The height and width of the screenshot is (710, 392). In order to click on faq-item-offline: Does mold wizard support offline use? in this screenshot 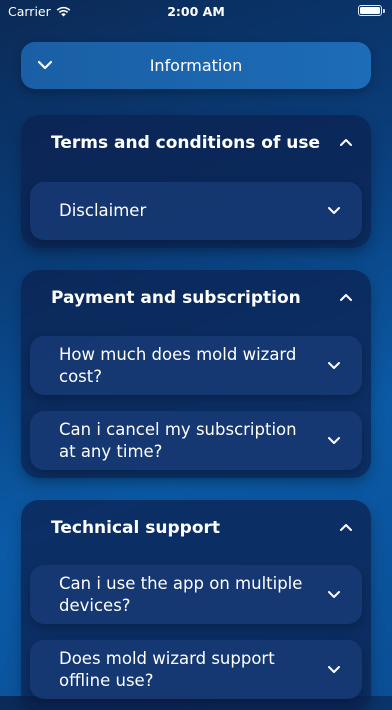, I will do `click(196, 669)`.